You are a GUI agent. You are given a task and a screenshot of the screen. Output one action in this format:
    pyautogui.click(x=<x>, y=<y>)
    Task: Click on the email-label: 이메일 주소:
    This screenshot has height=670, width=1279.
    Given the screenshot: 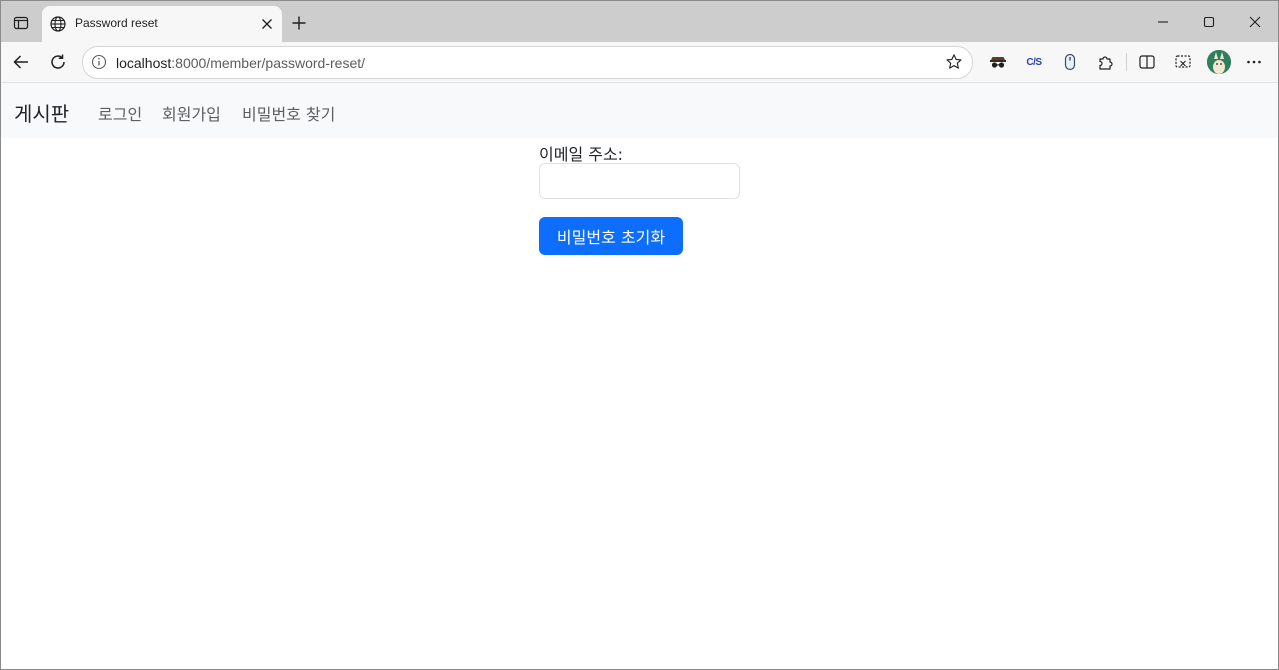 What is the action you would take?
    pyautogui.click(x=581, y=154)
    